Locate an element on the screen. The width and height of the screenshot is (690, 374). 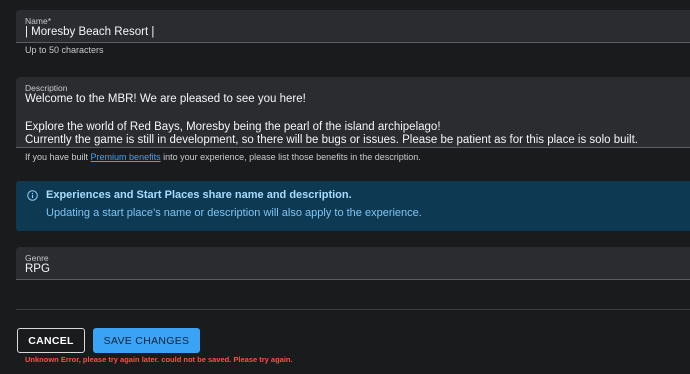
required-marker: * is located at coordinates (49, 21).